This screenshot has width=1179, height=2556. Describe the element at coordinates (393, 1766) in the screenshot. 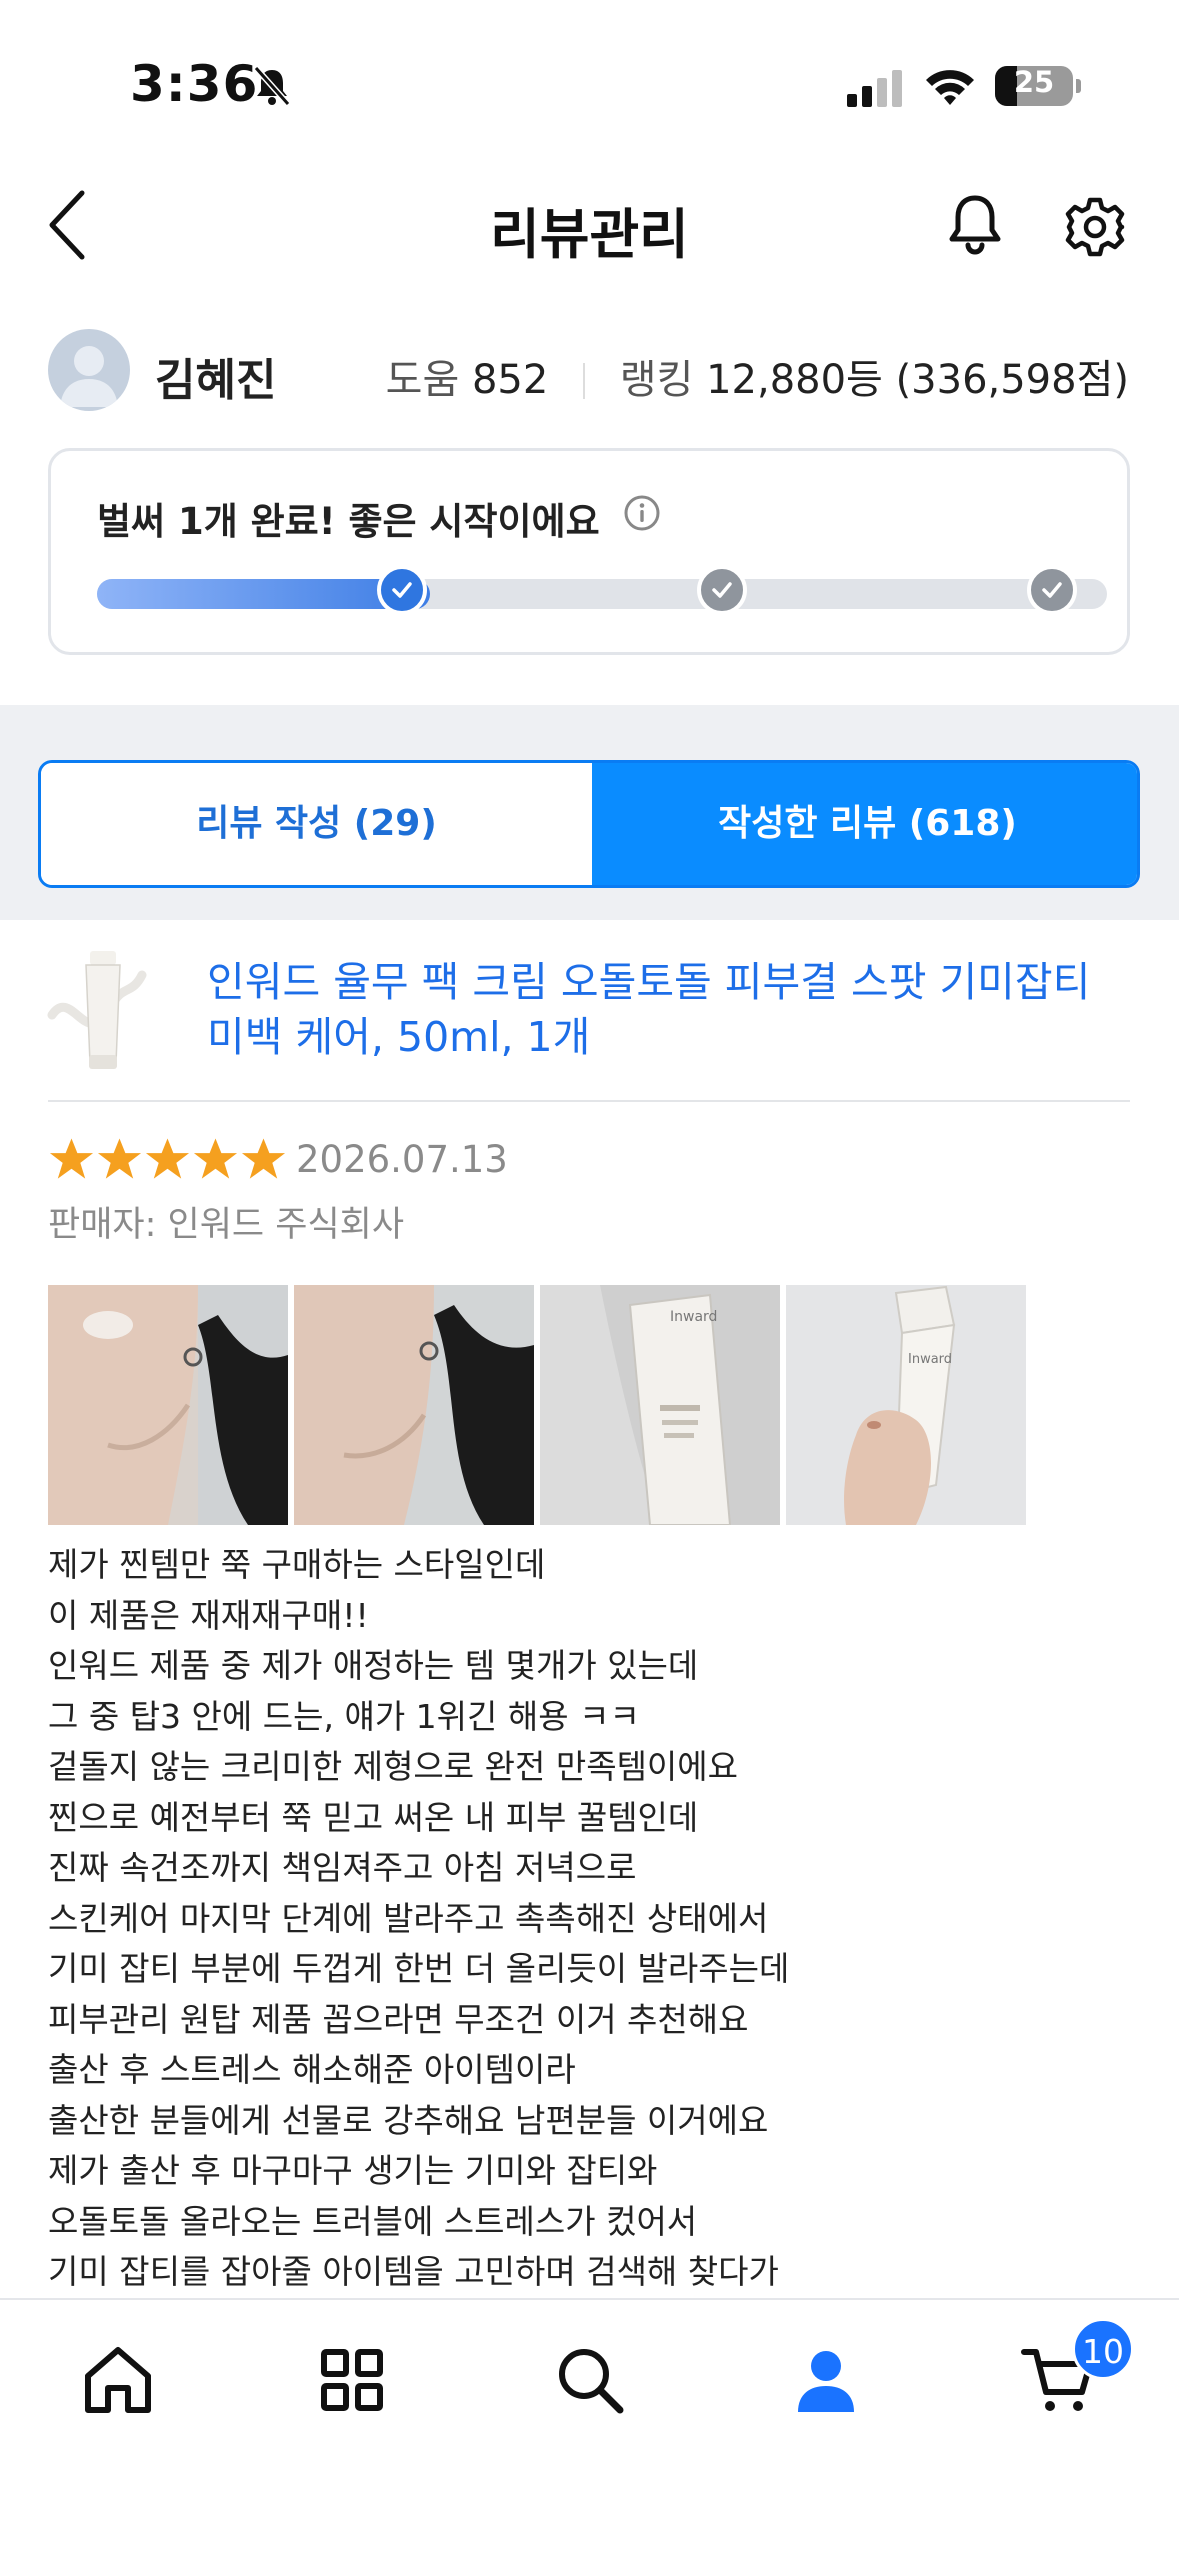

I see `review-line: 겉돌지 않는 크리미한 제형으로 완전 만족템이에요` at that location.